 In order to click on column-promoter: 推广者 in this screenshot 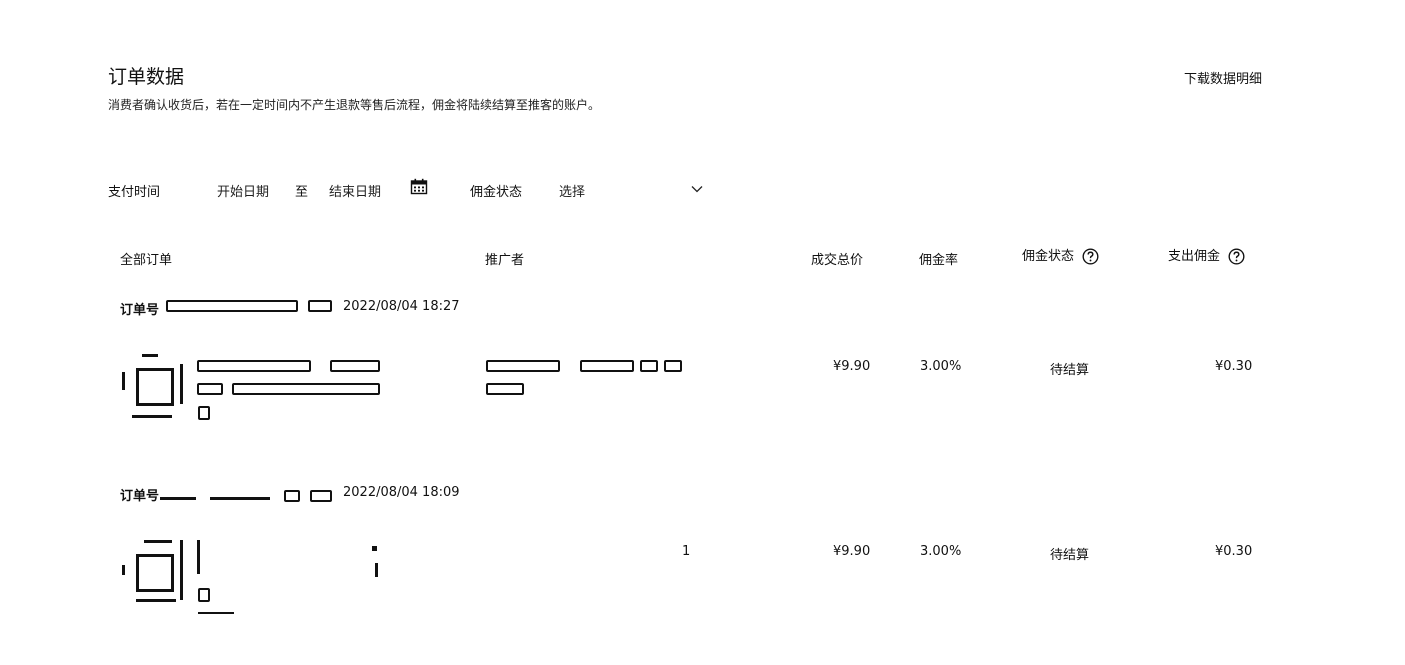, I will do `click(505, 260)`.